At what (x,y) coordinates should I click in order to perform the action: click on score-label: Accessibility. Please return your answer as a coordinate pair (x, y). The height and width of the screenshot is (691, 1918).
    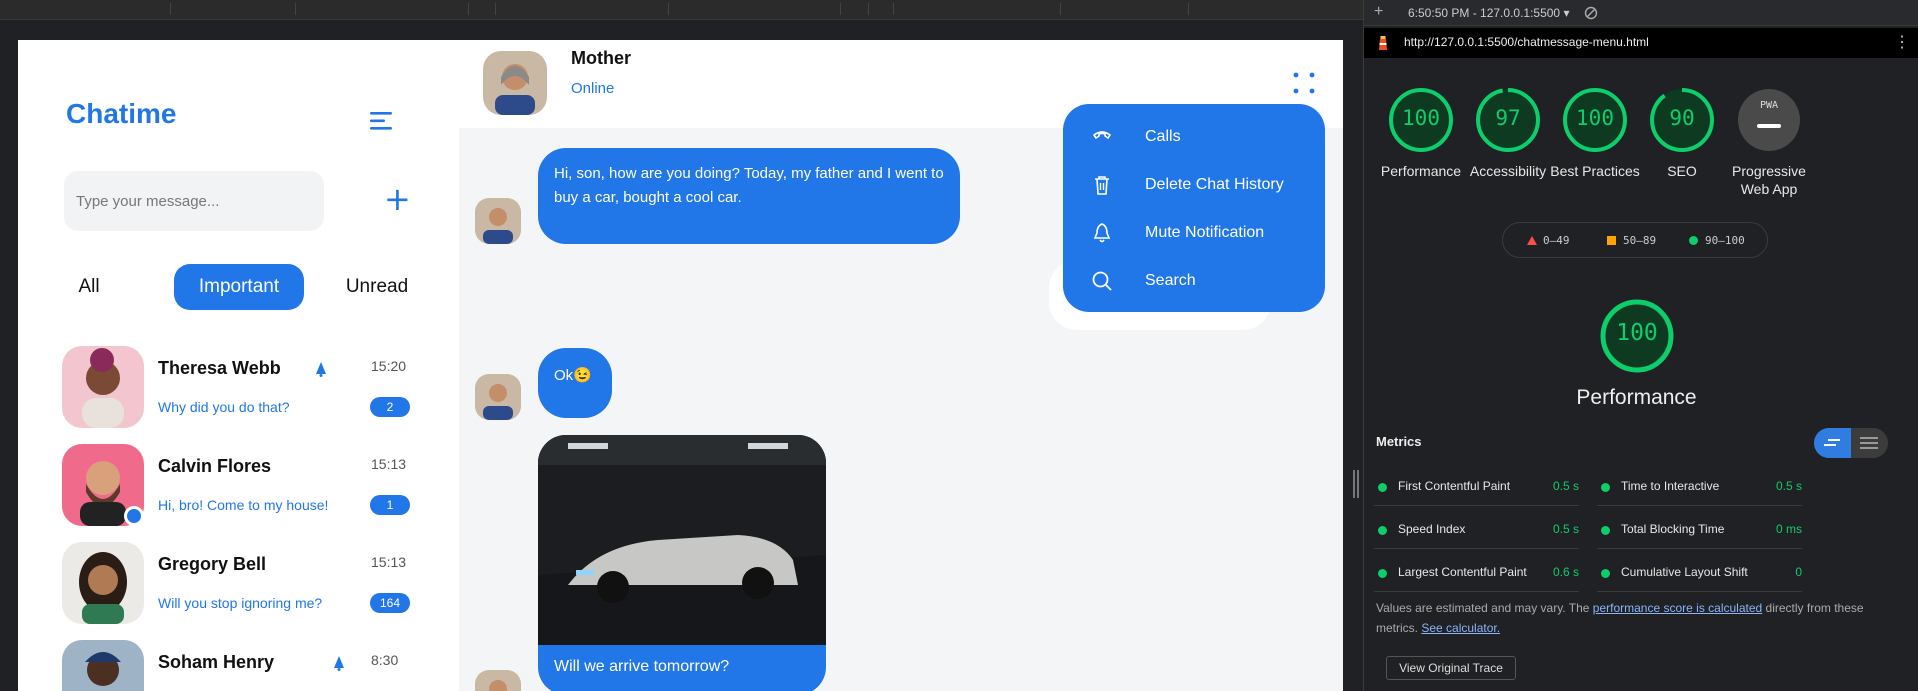
    Looking at the image, I should click on (1508, 171).